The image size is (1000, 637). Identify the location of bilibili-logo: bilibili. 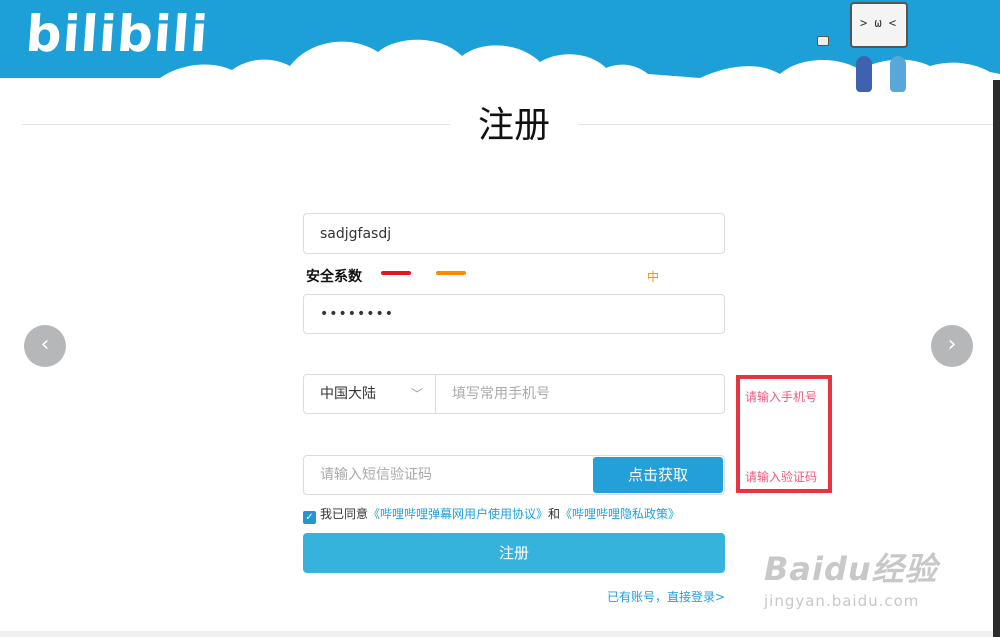
(117, 34).